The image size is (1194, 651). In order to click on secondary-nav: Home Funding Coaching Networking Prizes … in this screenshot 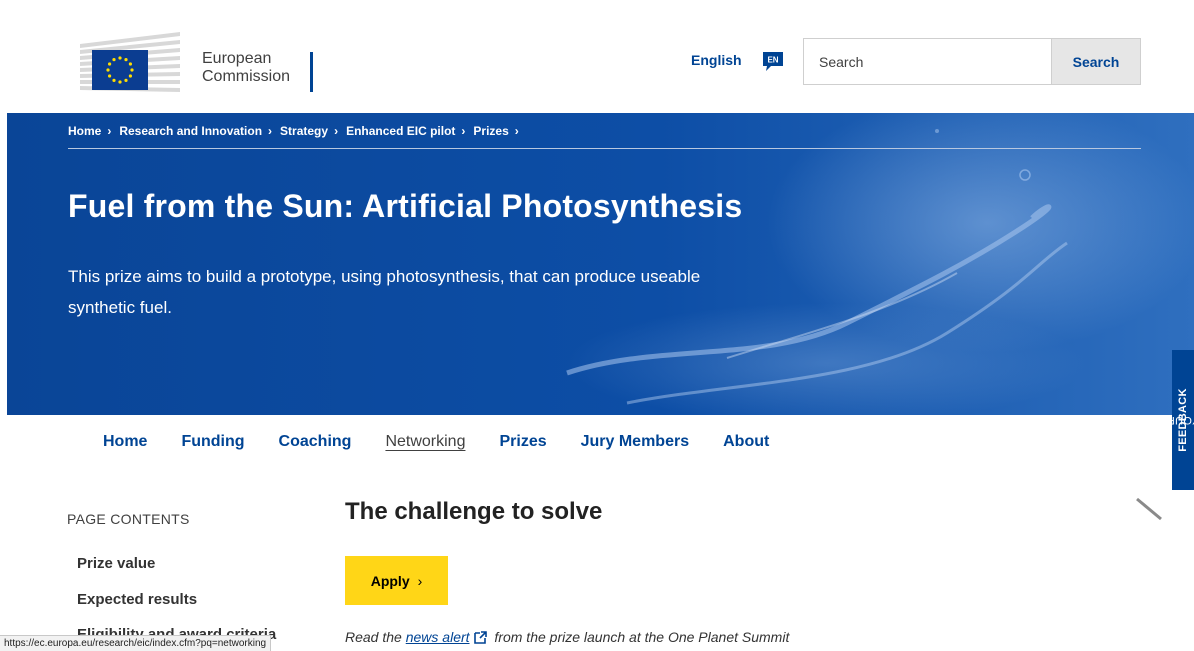, I will do `click(453, 442)`.